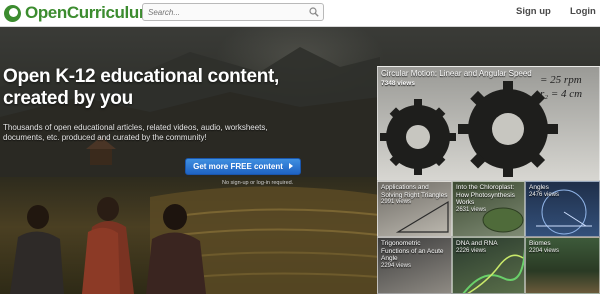 The height and width of the screenshot is (294, 600). I want to click on get-more-free-content-button: Get more FREE content, so click(243, 166).